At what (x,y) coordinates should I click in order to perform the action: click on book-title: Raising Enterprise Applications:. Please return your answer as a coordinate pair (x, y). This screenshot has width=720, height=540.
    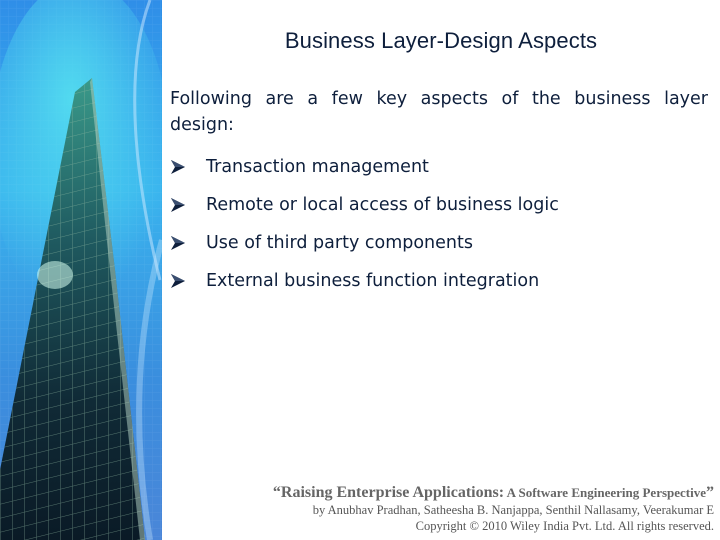
    Looking at the image, I should click on (392, 492).